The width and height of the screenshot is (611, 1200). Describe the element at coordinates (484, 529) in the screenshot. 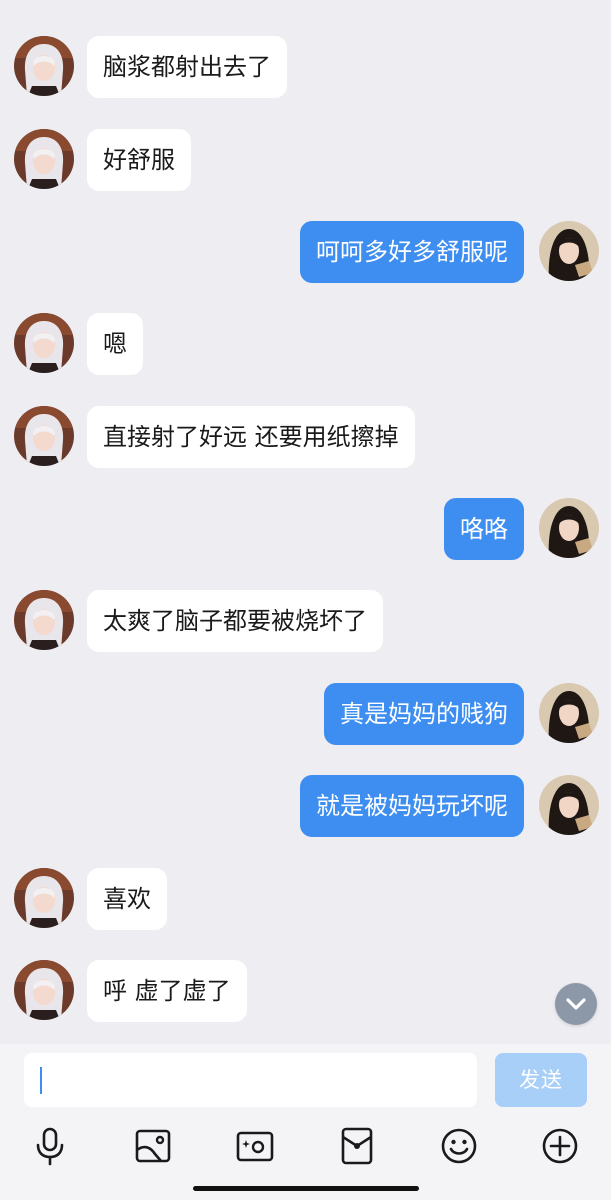

I see `message-bubble: 咯咯` at that location.